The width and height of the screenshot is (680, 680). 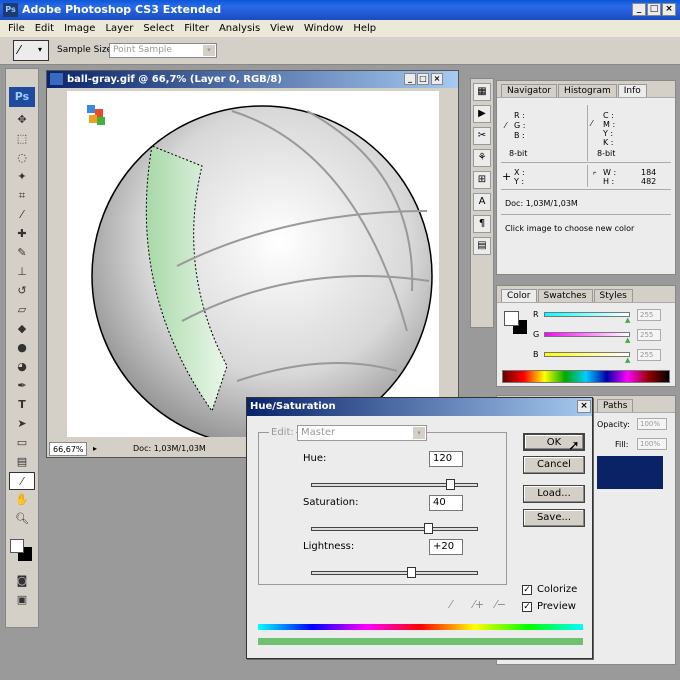 What do you see at coordinates (536, 334) in the screenshot?
I see `channel-label: G` at bounding box center [536, 334].